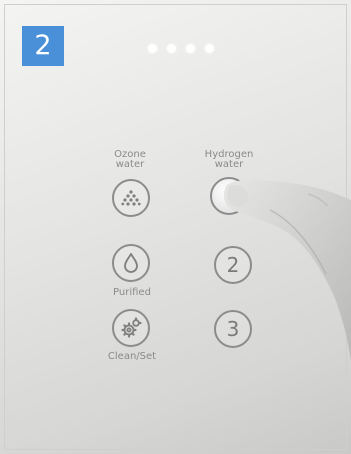  What do you see at coordinates (43, 46) in the screenshot?
I see `step-badge: 2` at bounding box center [43, 46].